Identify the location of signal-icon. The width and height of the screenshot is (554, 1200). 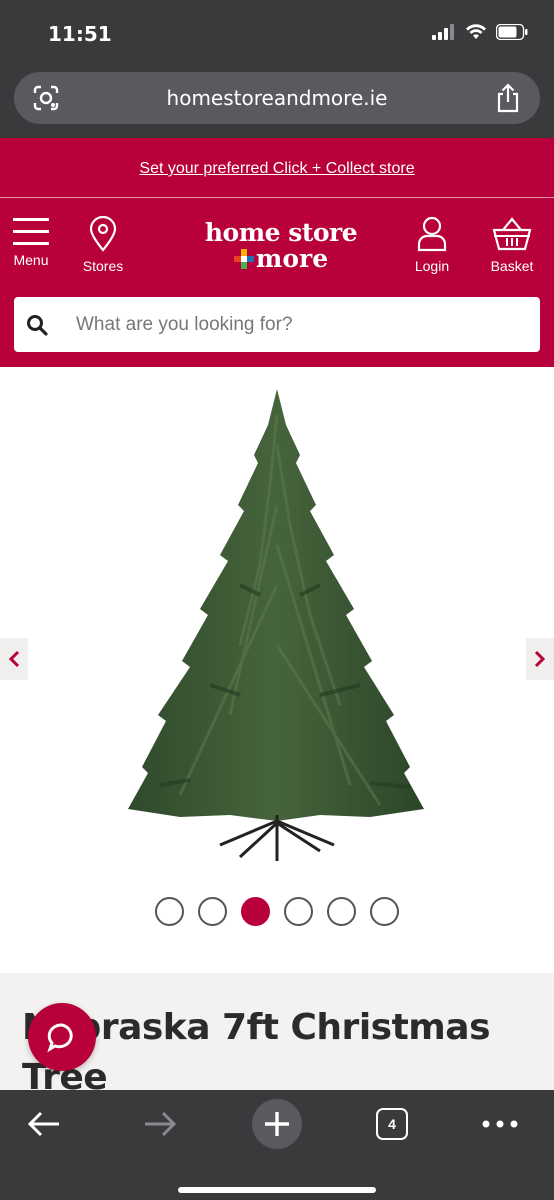
(443, 32).